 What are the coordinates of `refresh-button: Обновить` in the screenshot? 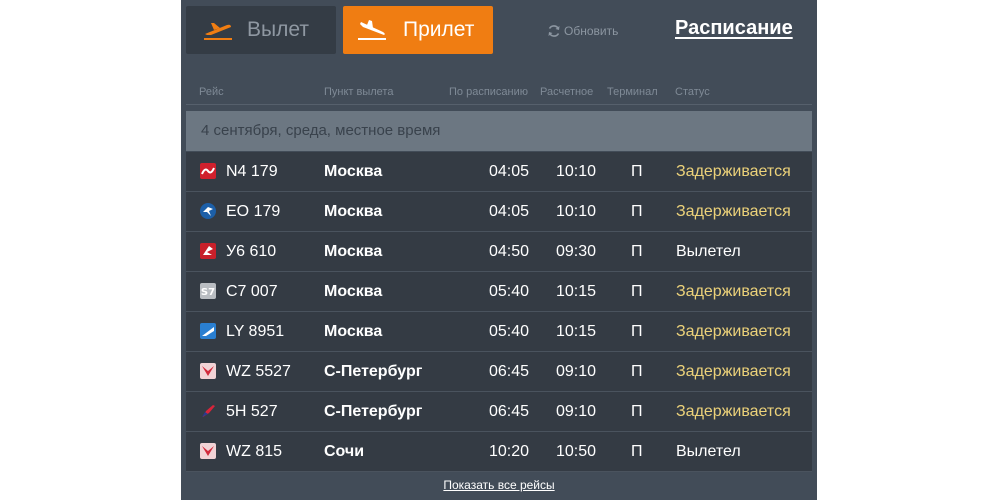 It's located at (582, 31).